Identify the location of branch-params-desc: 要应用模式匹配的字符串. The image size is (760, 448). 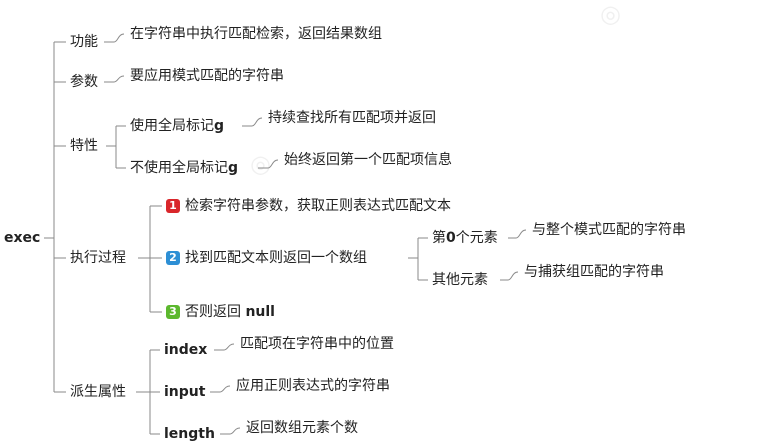
(207, 76).